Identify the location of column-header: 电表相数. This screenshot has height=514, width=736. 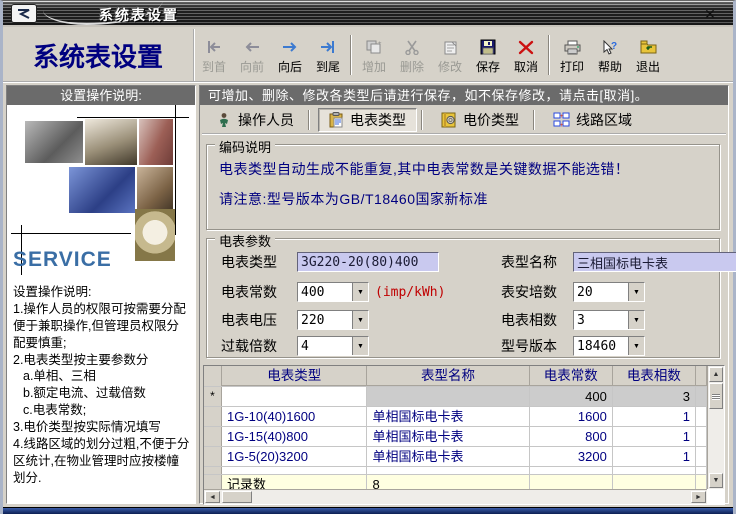
(654, 376).